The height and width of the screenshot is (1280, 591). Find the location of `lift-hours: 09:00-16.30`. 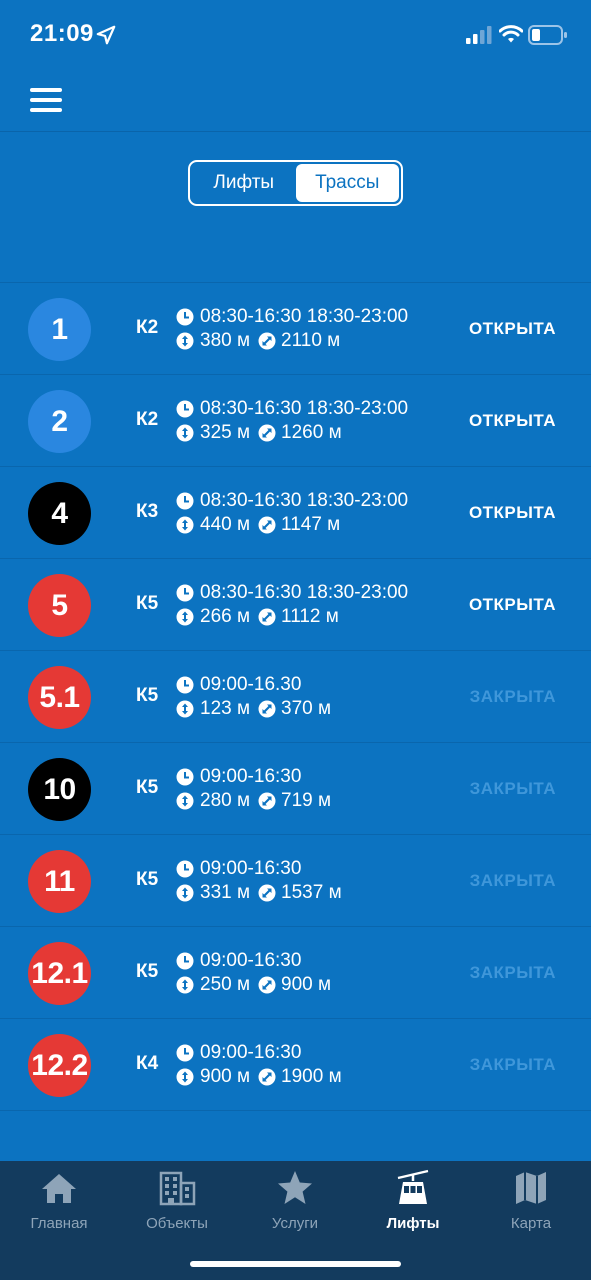

lift-hours: 09:00-16.30 is located at coordinates (251, 684).